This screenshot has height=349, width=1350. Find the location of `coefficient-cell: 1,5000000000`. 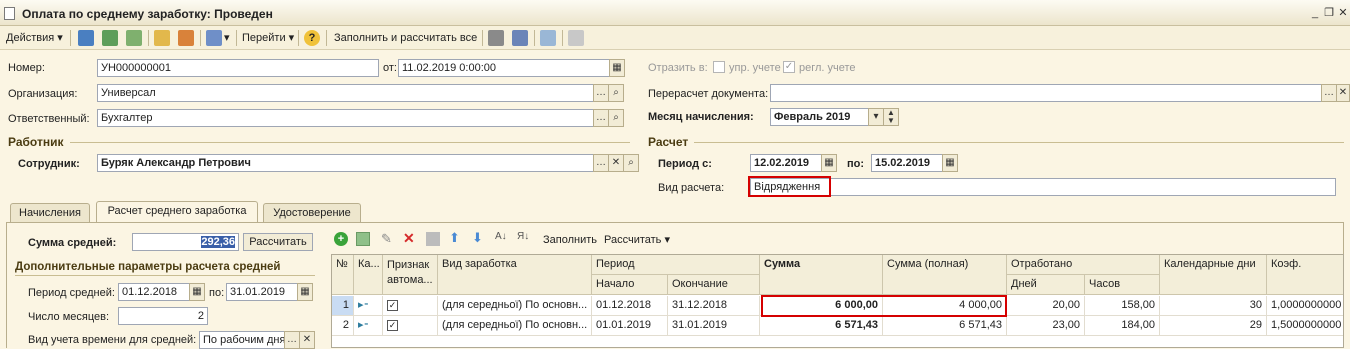

coefficient-cell: 1,5000000000 is located at coordinates (1305, 326).